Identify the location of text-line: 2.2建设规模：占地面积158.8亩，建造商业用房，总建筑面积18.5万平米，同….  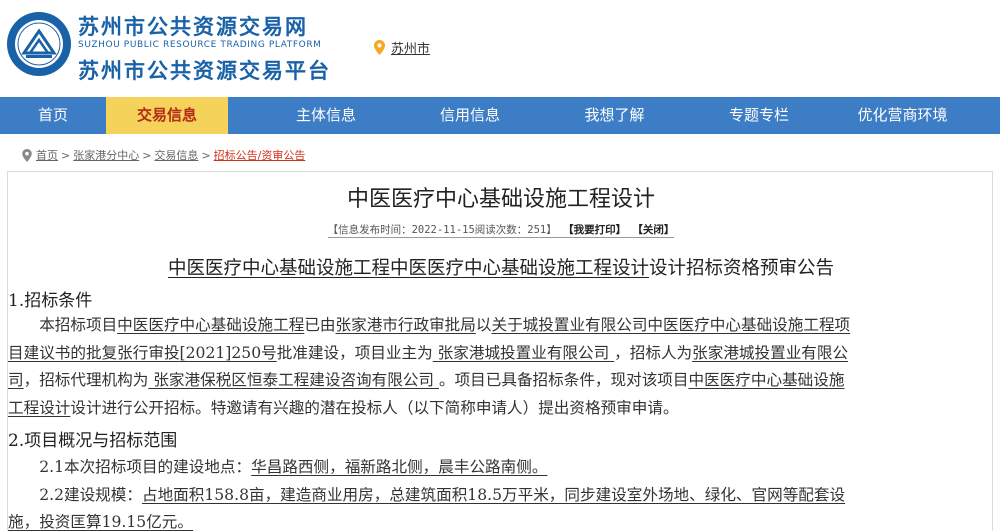
(498, 496).